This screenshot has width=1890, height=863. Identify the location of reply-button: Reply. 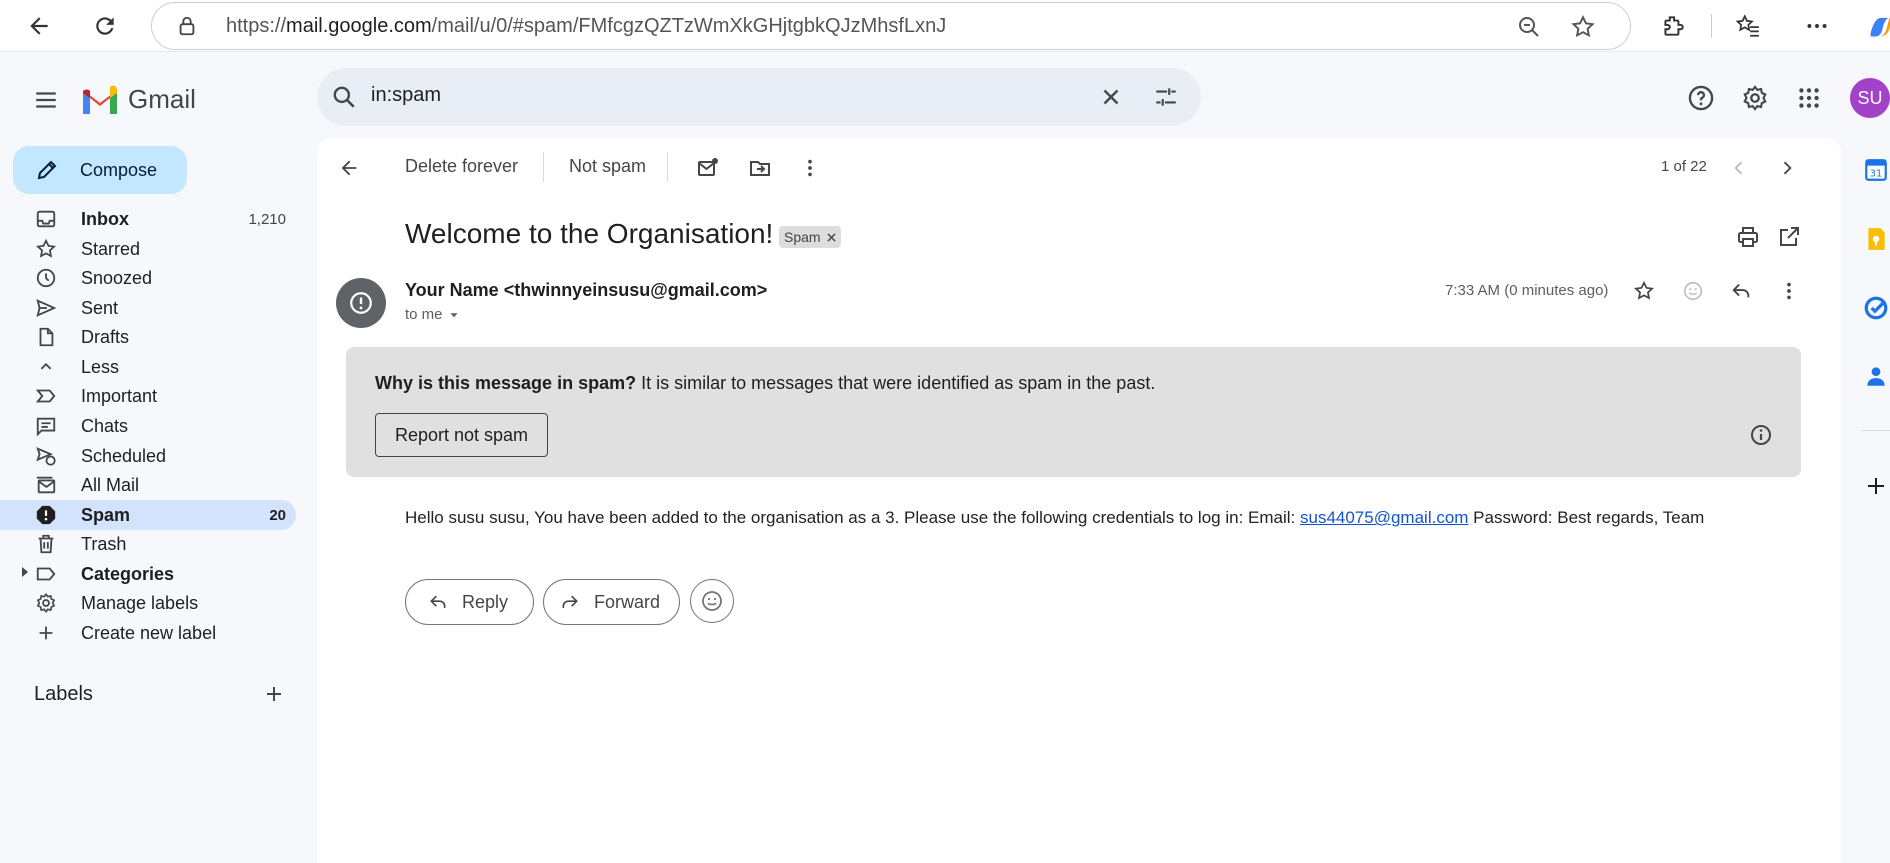
(469, 602).